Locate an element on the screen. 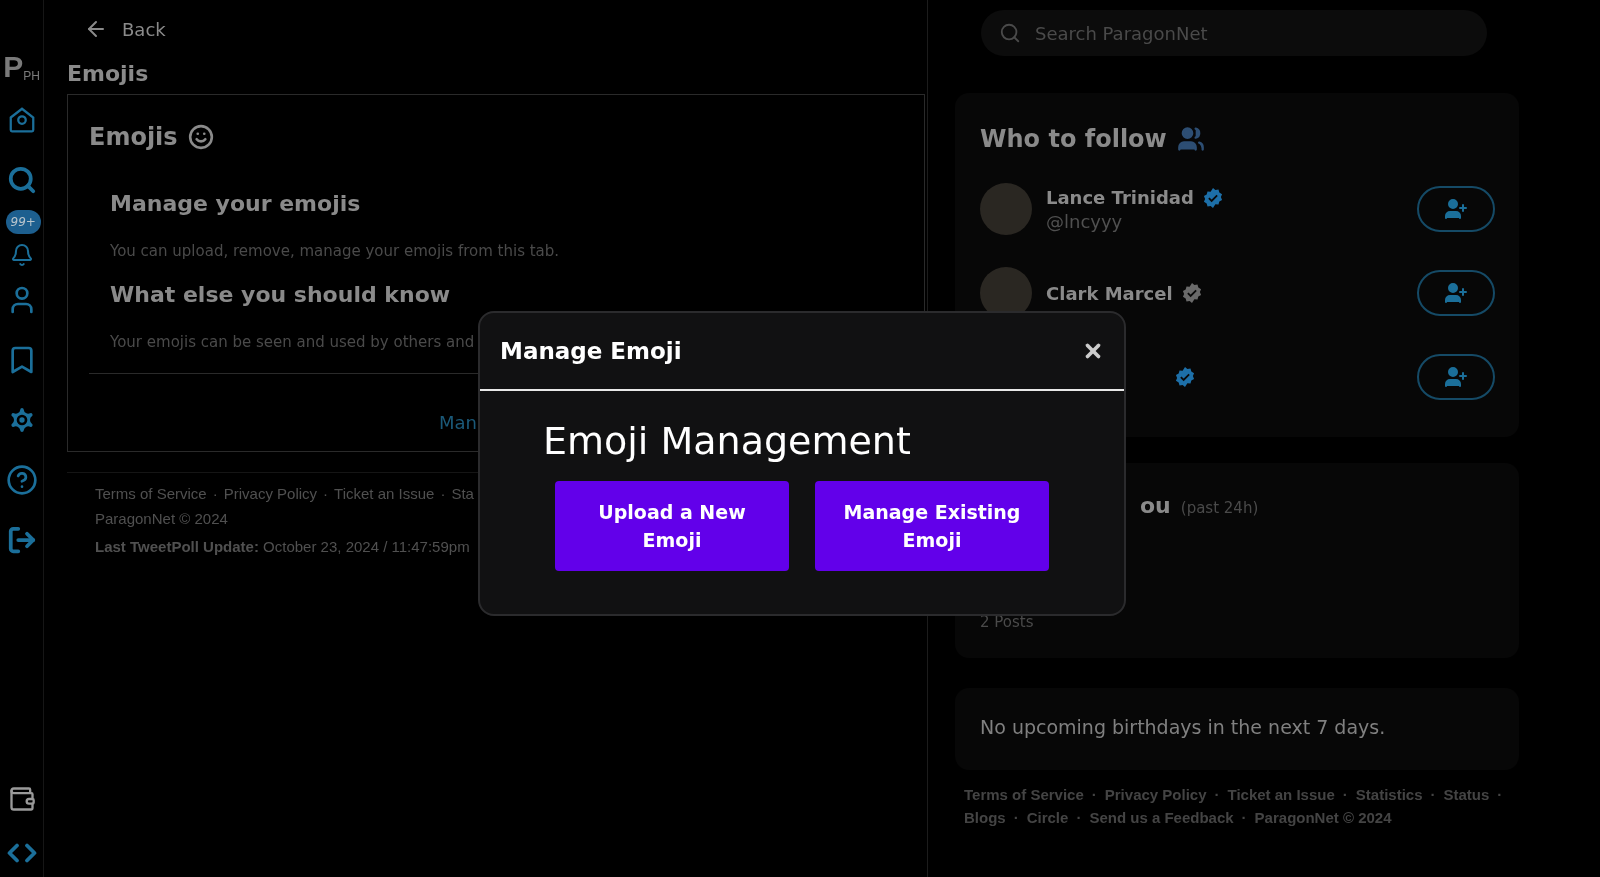  section-text: You can upload, remove, manage your emojis from this tab. is located at coordinates (335, 251).